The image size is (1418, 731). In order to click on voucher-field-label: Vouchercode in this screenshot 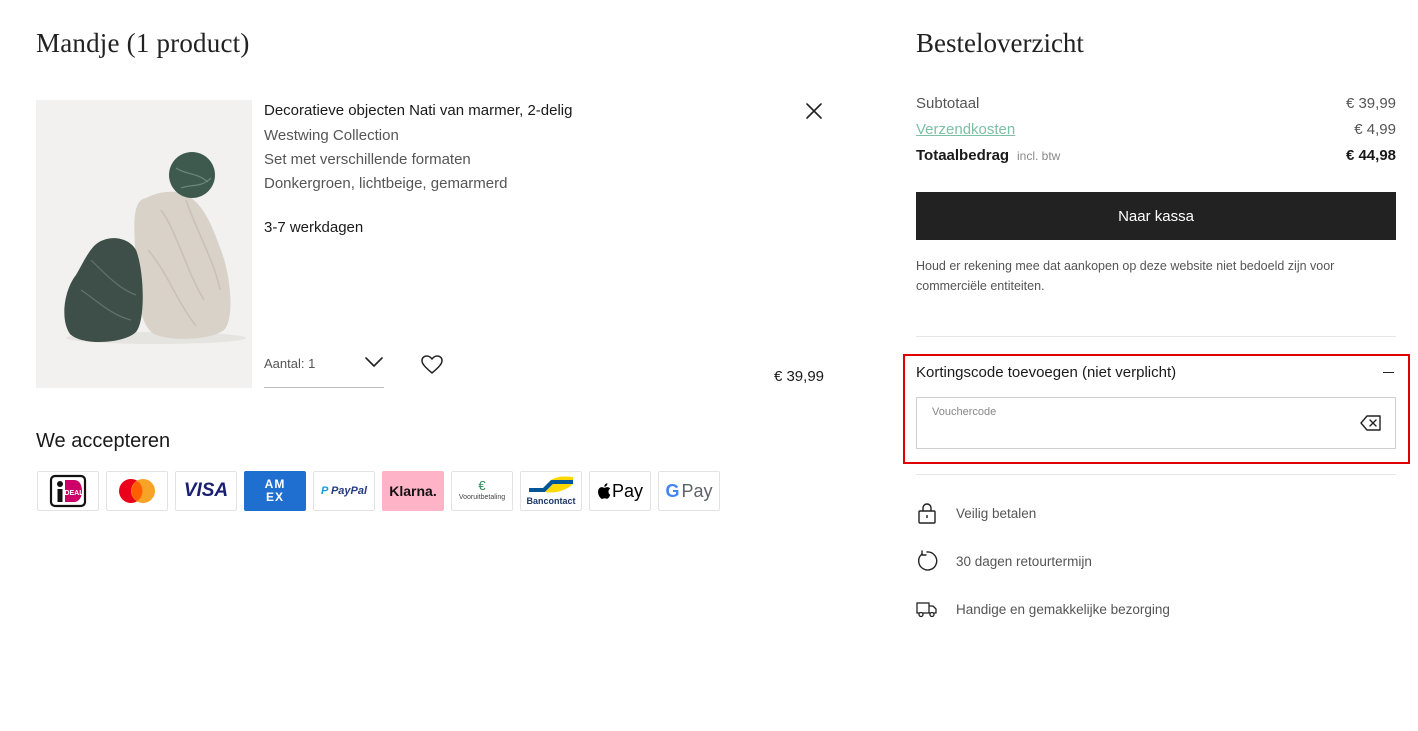, I will do `click(964, 412)`.